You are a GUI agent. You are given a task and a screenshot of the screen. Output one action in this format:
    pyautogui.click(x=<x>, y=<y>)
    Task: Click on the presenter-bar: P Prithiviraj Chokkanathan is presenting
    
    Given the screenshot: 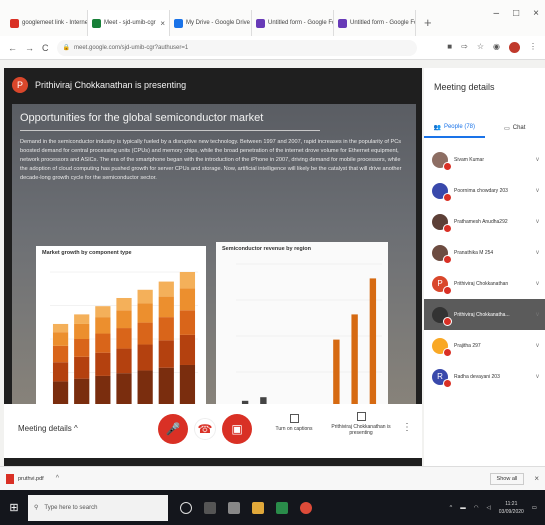 What is the action you would take?
    pyautogui.click(x=213, y=85)
    